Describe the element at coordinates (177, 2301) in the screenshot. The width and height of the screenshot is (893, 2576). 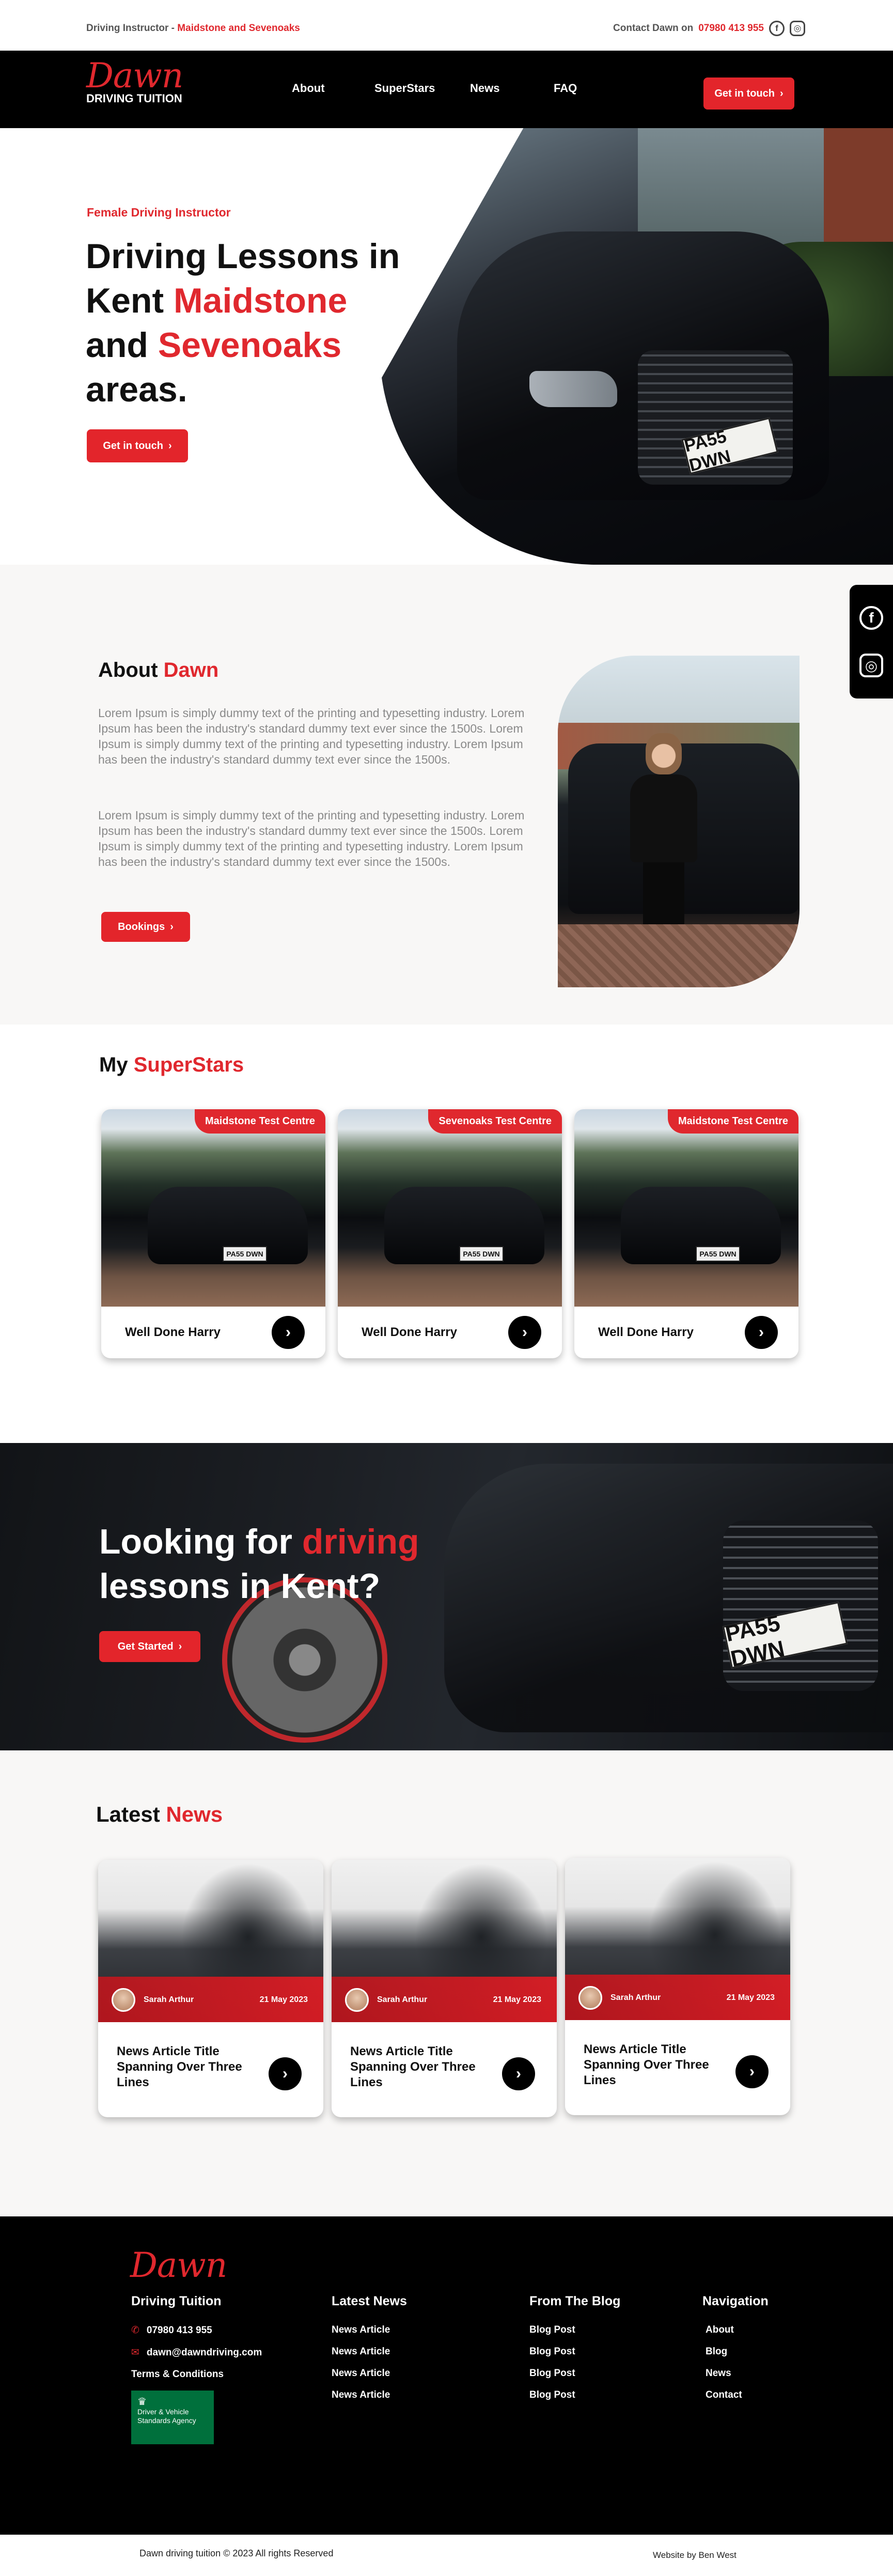
I see `footer-col-title: Driving Tuition` at that location.